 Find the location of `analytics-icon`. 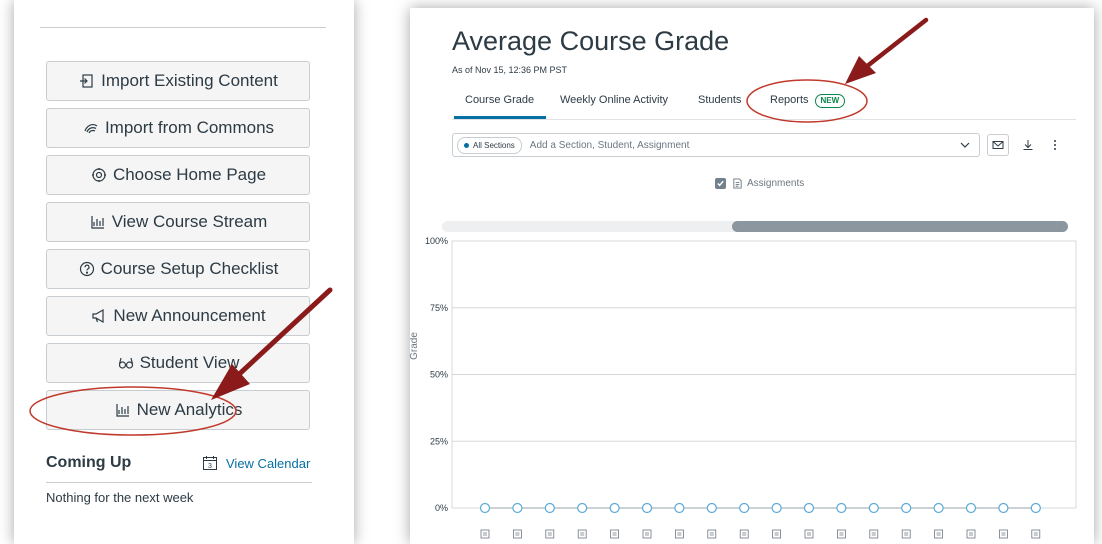

analytics-icon is located at coordinates (123, 410).